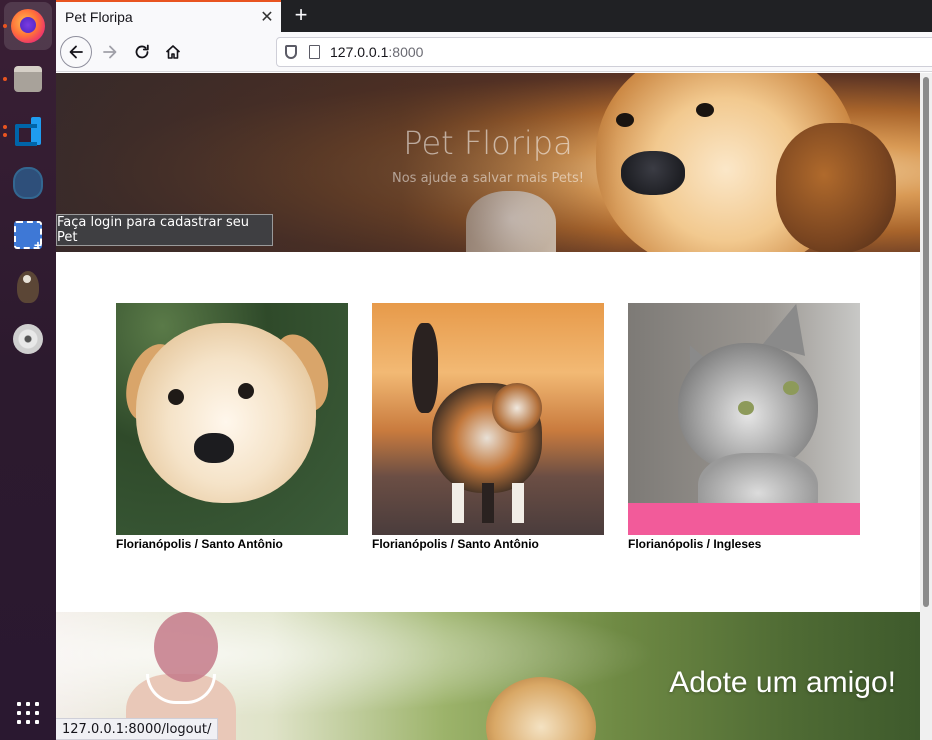 This screenshot has width=932, height=740. I want to click on pet-photo-cat, so click(488, 419).